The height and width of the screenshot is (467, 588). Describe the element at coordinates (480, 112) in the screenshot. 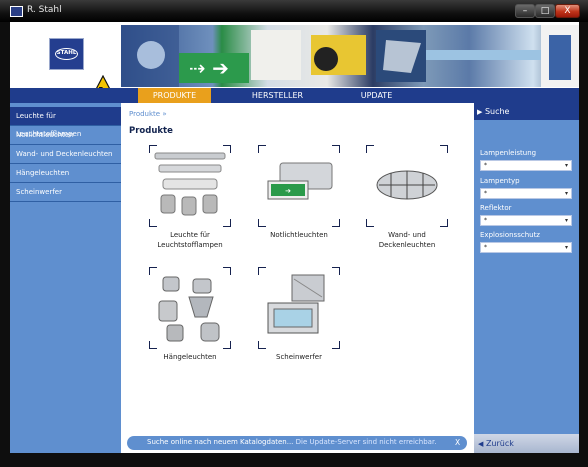

I see `search-arrow-icon: ▶` at that location.